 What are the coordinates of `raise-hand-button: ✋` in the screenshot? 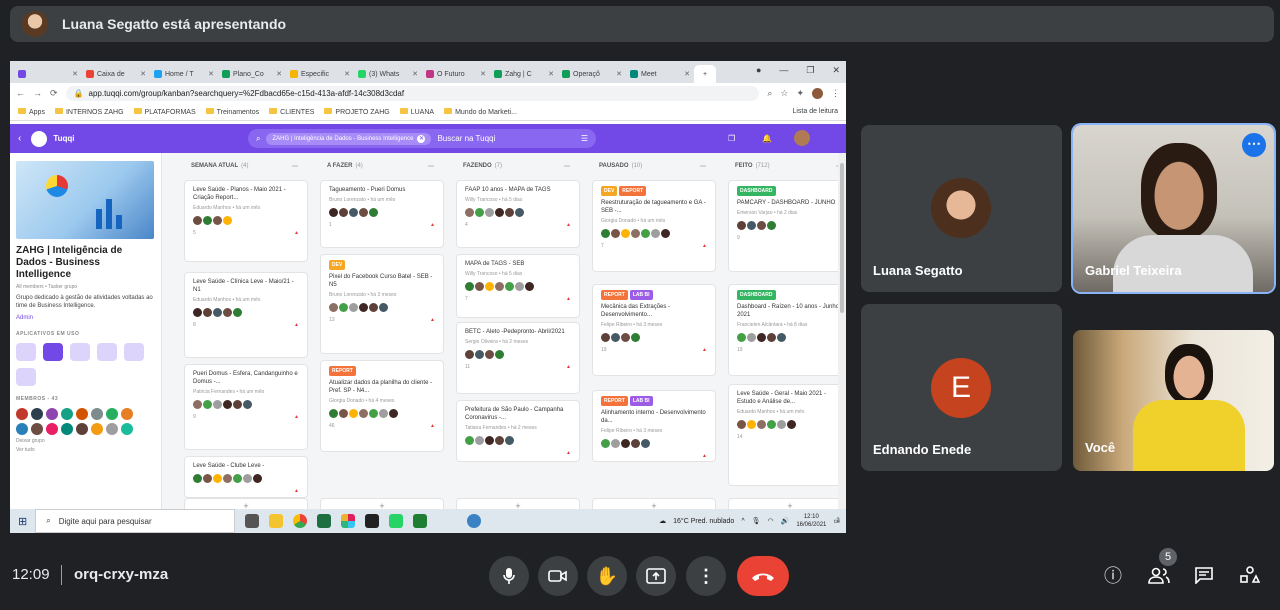 It's located at (607, 576).